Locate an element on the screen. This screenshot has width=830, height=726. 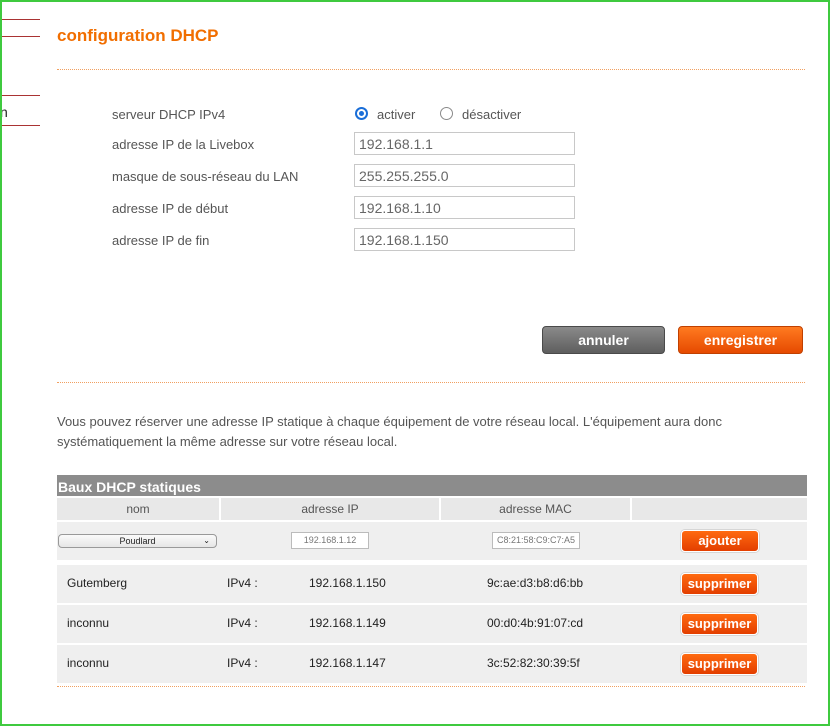
lease-ip: 192.168.1.147 is located at coordinates (347, 663).